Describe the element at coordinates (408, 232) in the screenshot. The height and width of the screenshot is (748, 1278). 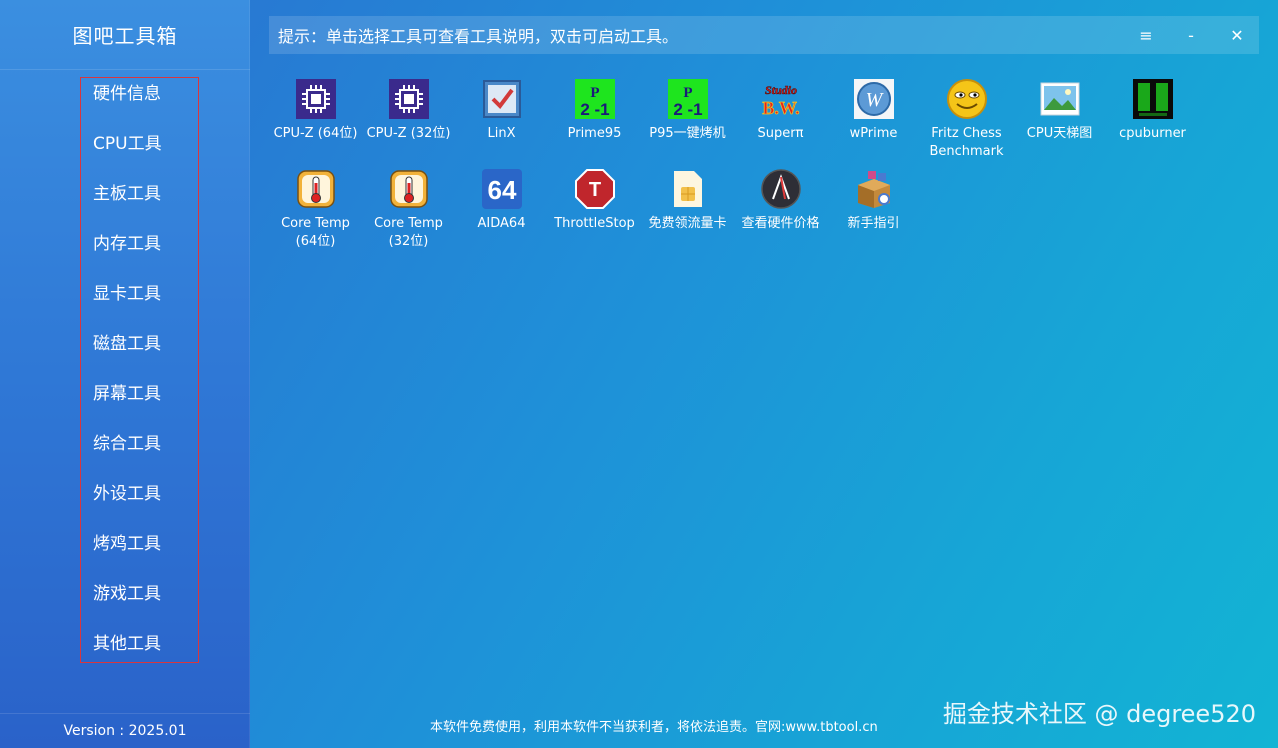
I see `tool-label: Core Temp (32位)` at that location.